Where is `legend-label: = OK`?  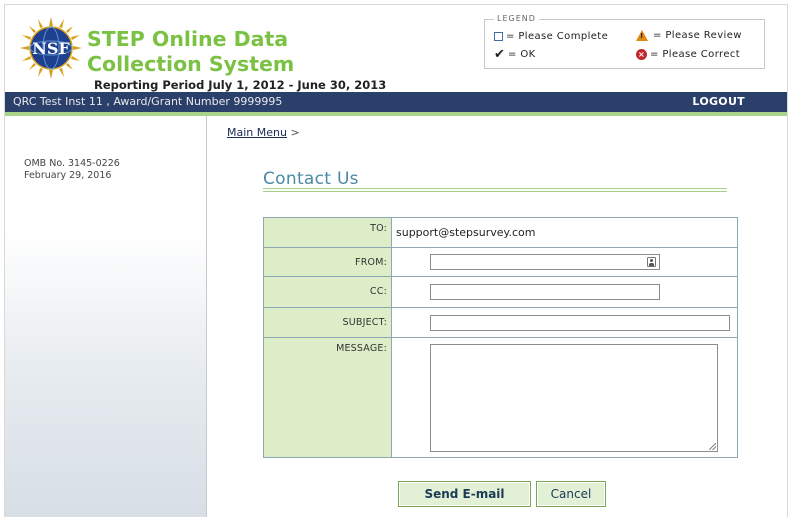 legend-label: = OK is located at coordinates (522, 54).